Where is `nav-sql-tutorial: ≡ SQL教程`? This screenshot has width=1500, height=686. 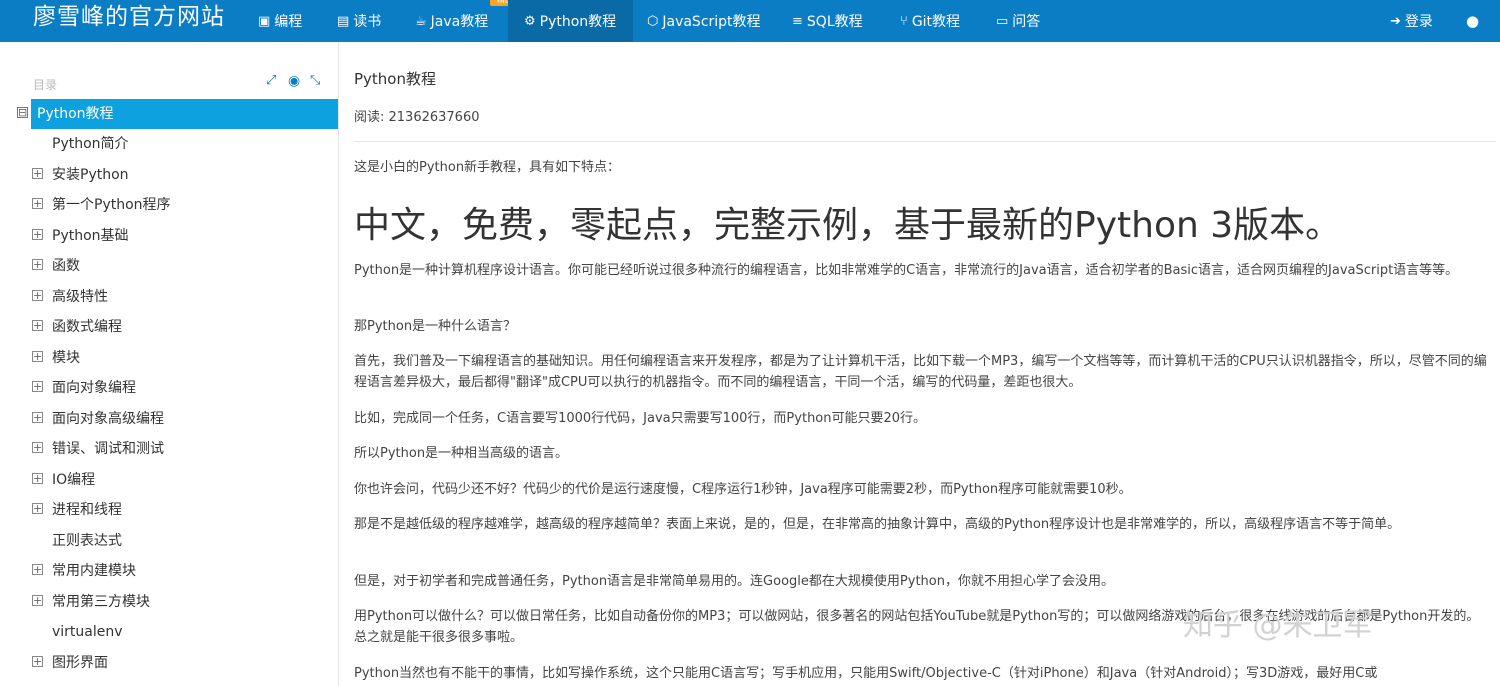 nav-sql-tutorial: ≡ SQL教程 is located at coordinates (827, 21).